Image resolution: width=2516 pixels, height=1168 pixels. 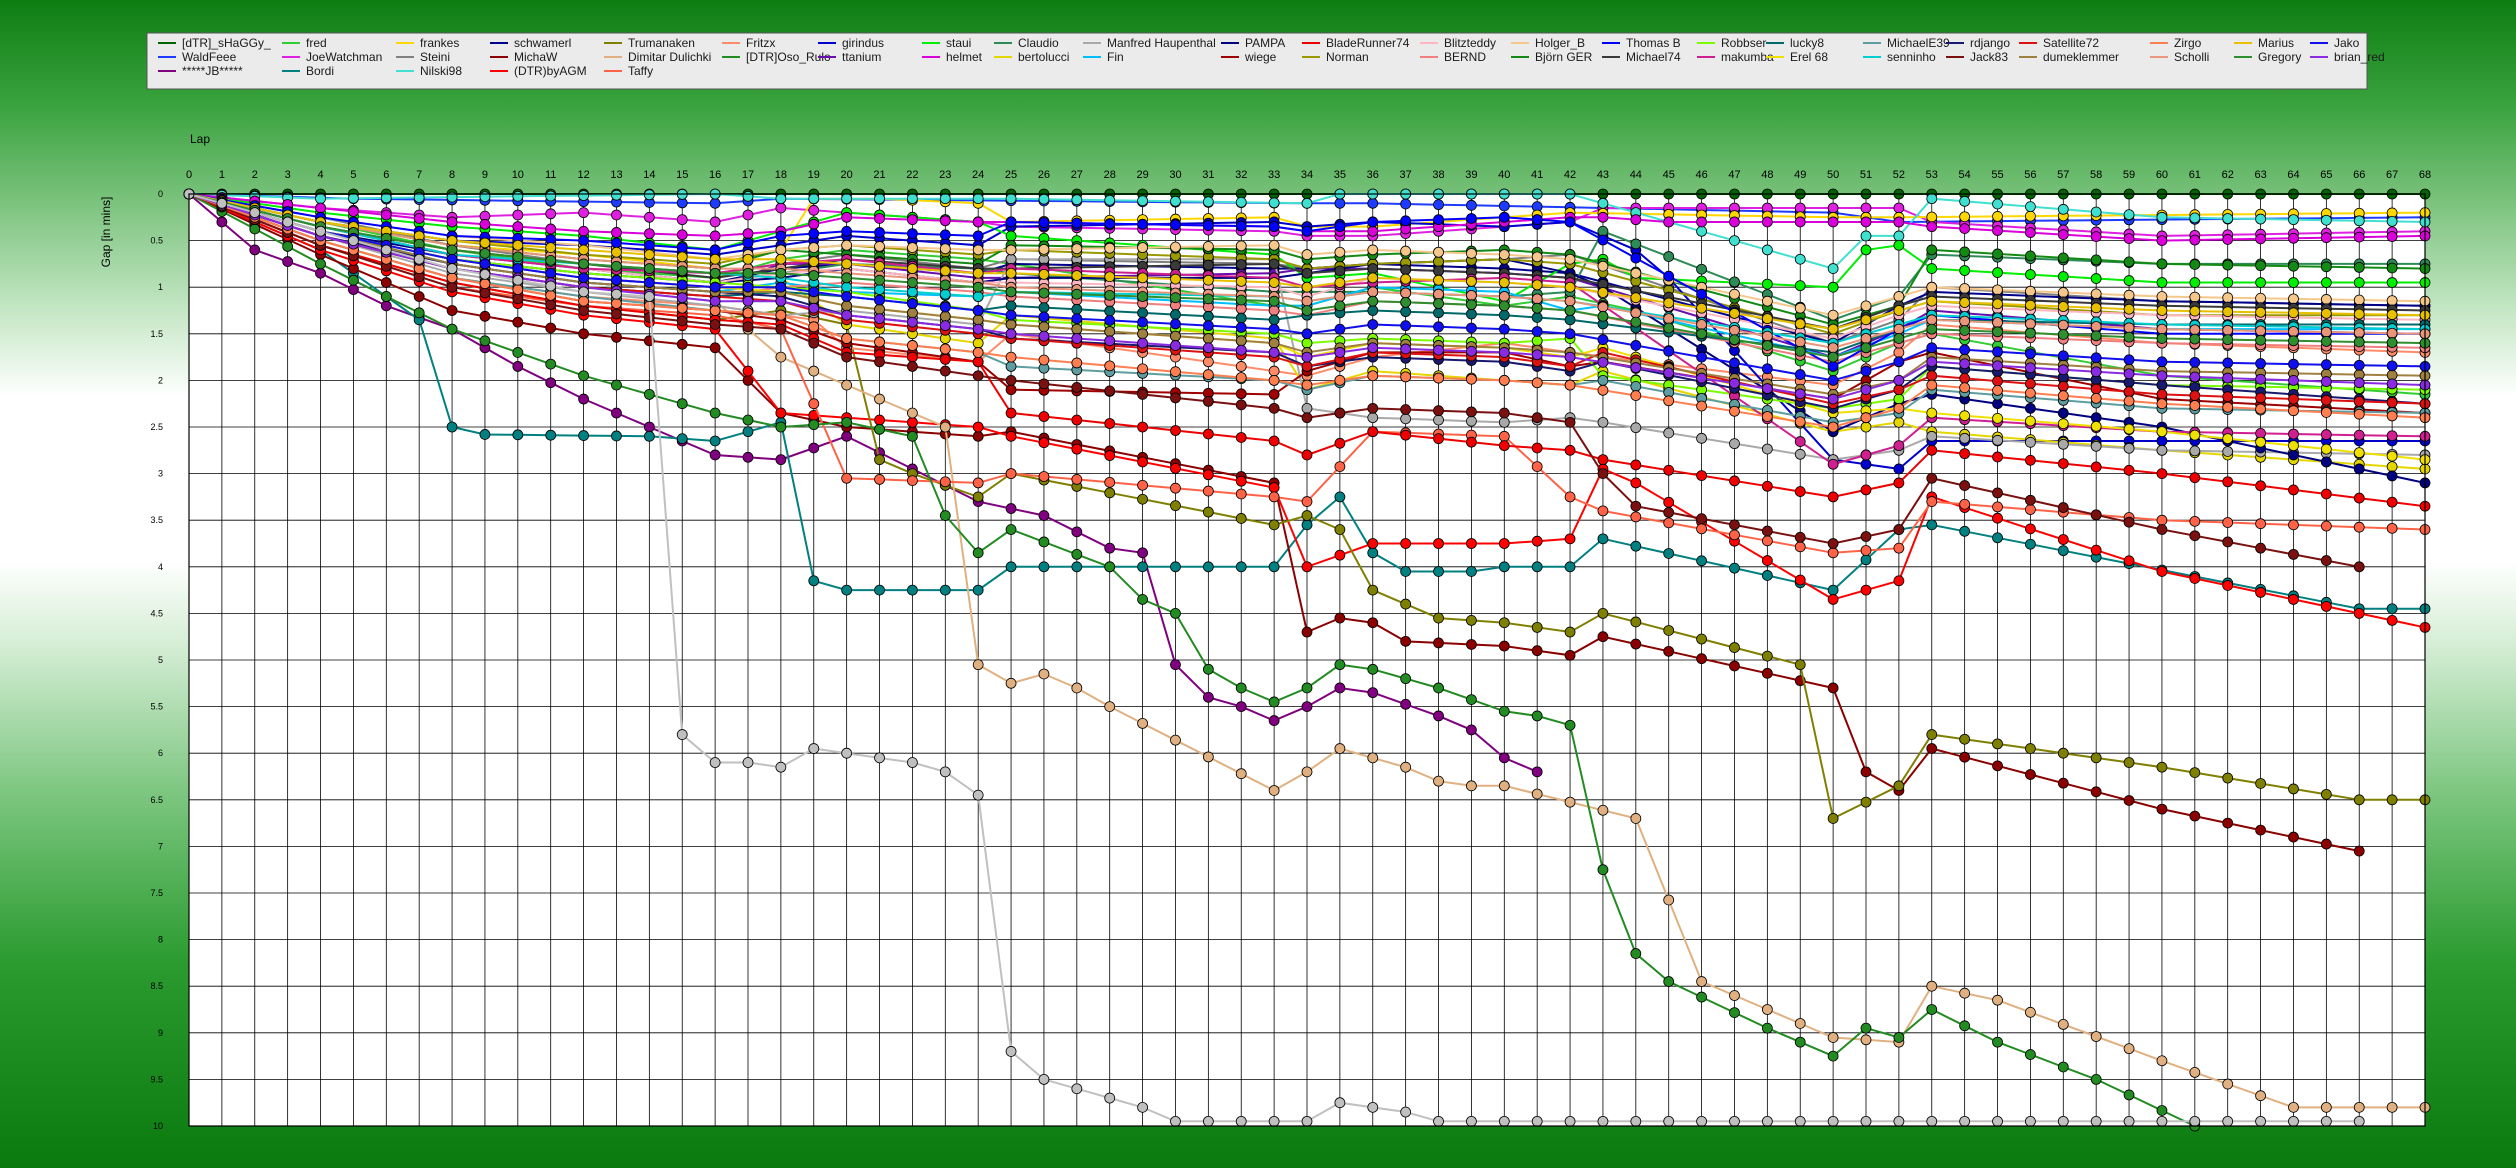 What do you see at coordinates (1603, 175) in the screenshot?
I see `x-tick-label: 43` at bounding box center [1603, 175].